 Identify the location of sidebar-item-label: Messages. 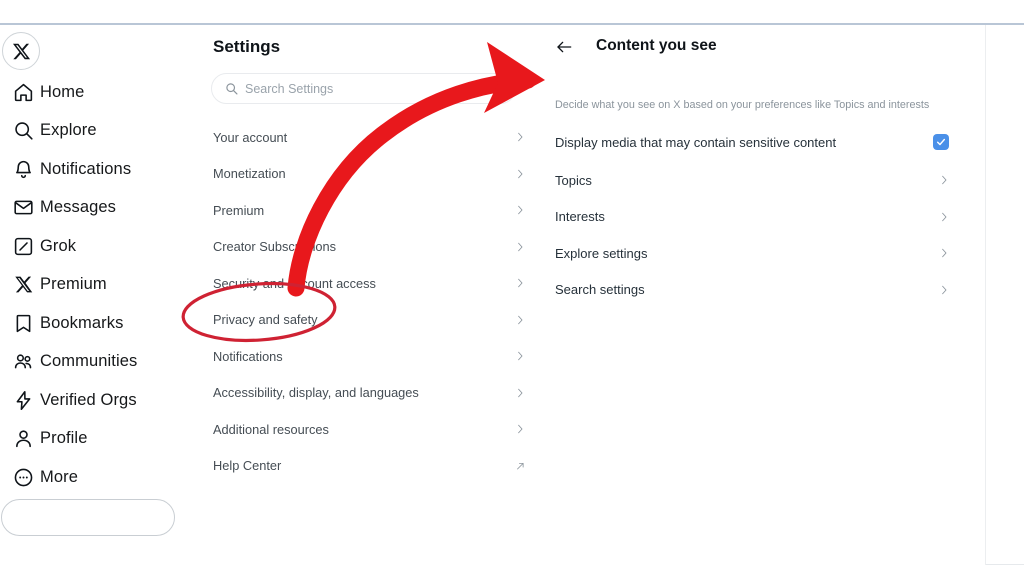
(78, 207).